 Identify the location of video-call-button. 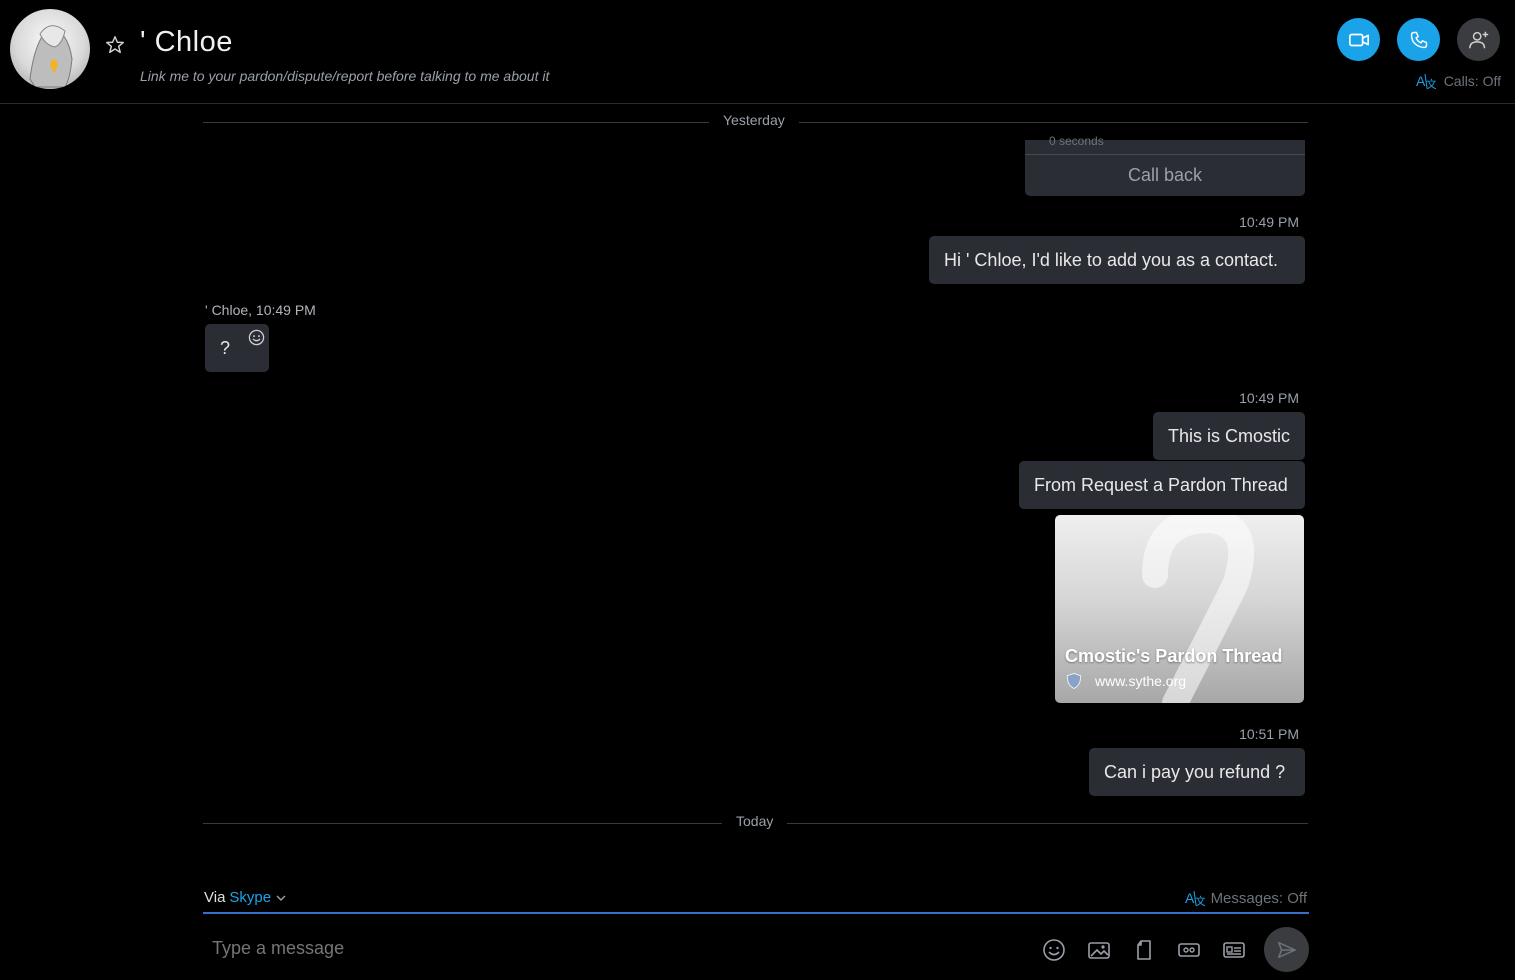
(1358, 39).